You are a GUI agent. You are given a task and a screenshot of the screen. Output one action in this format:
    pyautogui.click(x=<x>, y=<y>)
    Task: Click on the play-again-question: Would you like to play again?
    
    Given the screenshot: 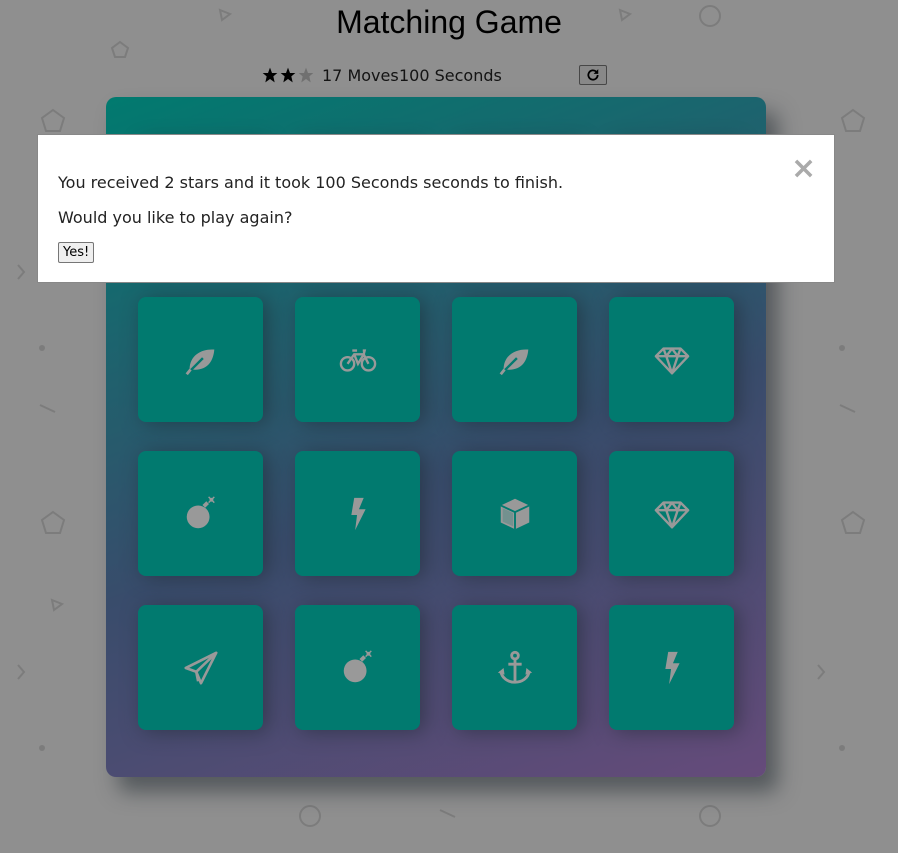 What is the action you would take?
    pyautogui.click(x=175, y=217)
    